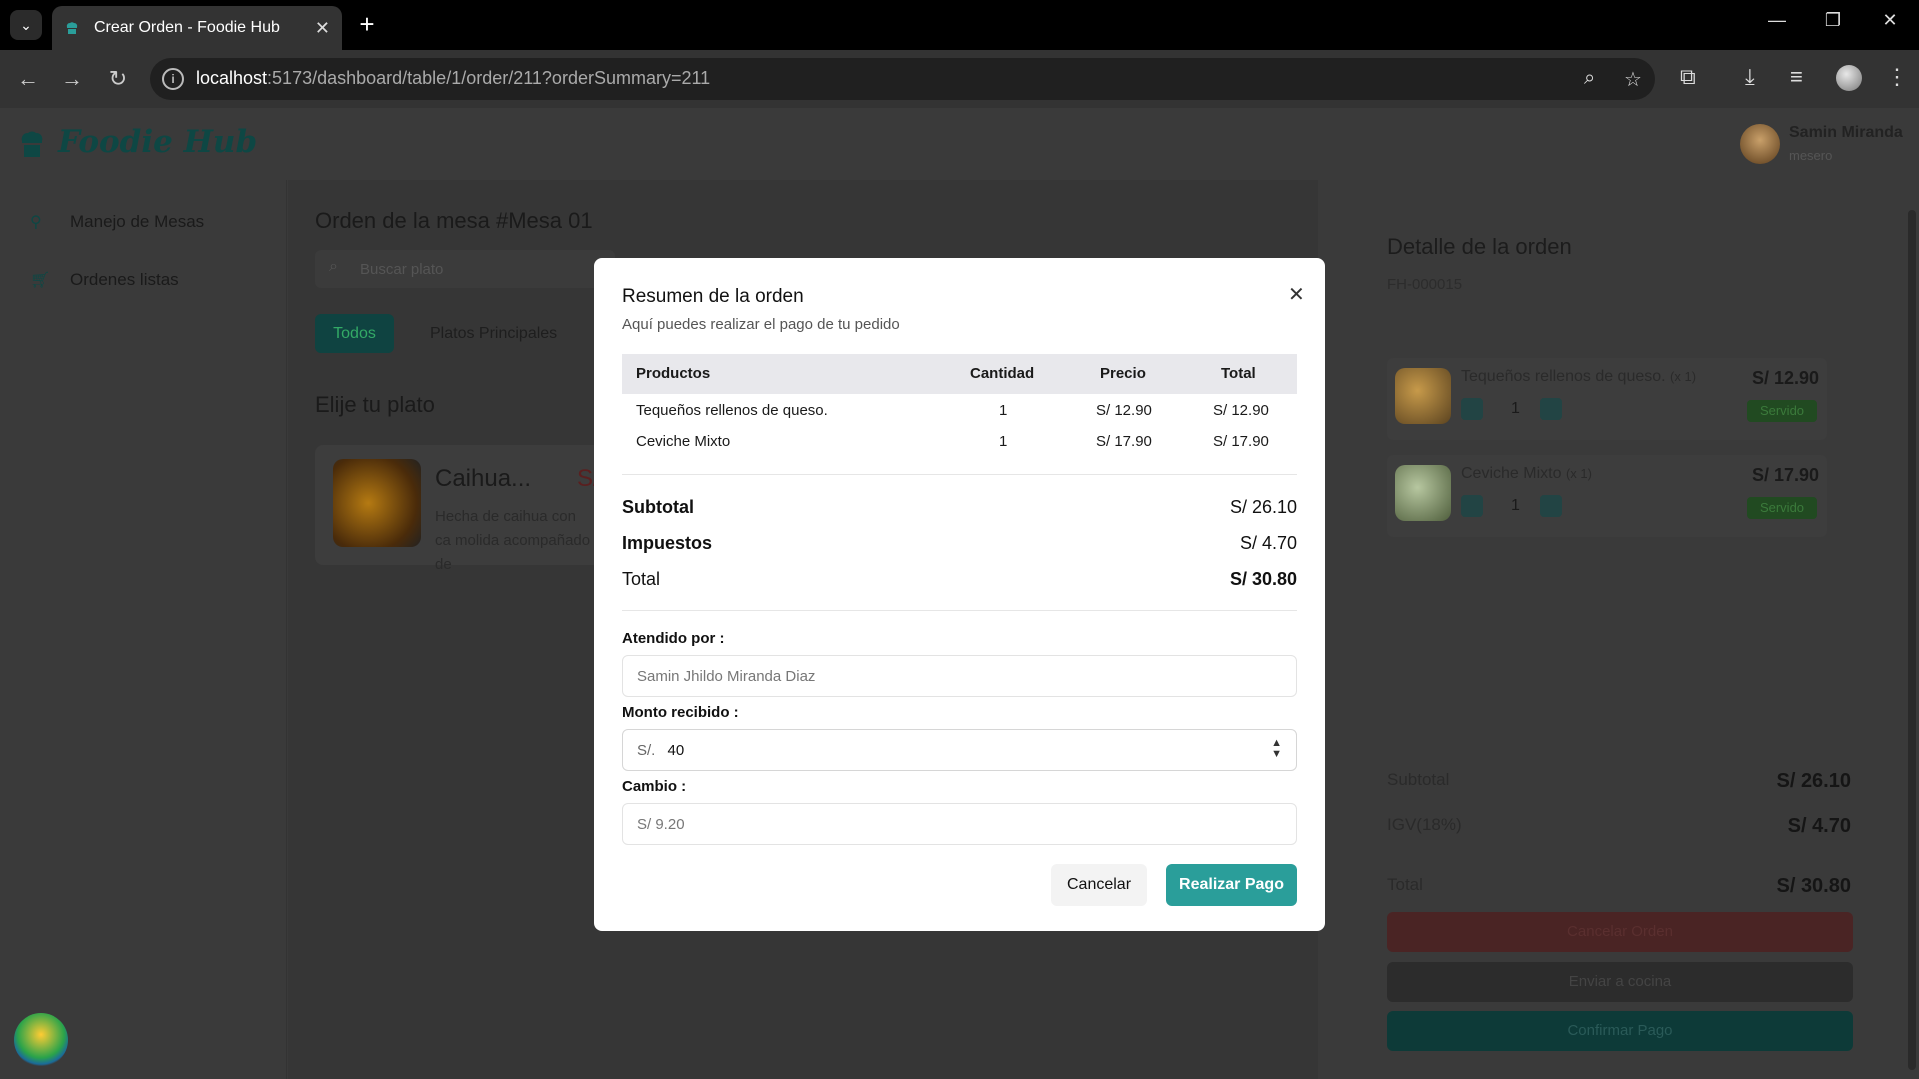  I want to click on column-header: Productos, so click(673, 373).